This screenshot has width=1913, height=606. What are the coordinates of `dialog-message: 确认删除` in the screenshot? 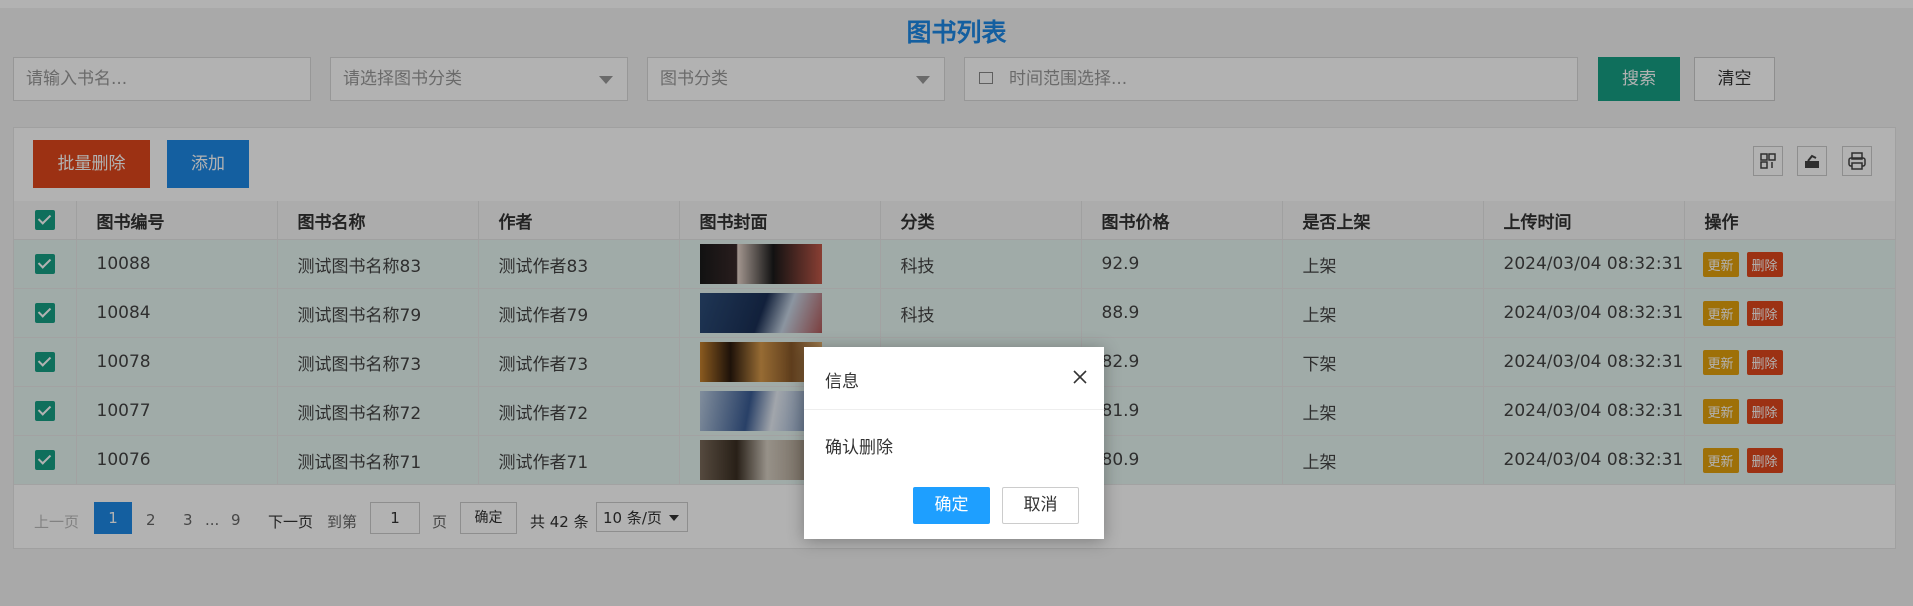 It's located at (859, 448).